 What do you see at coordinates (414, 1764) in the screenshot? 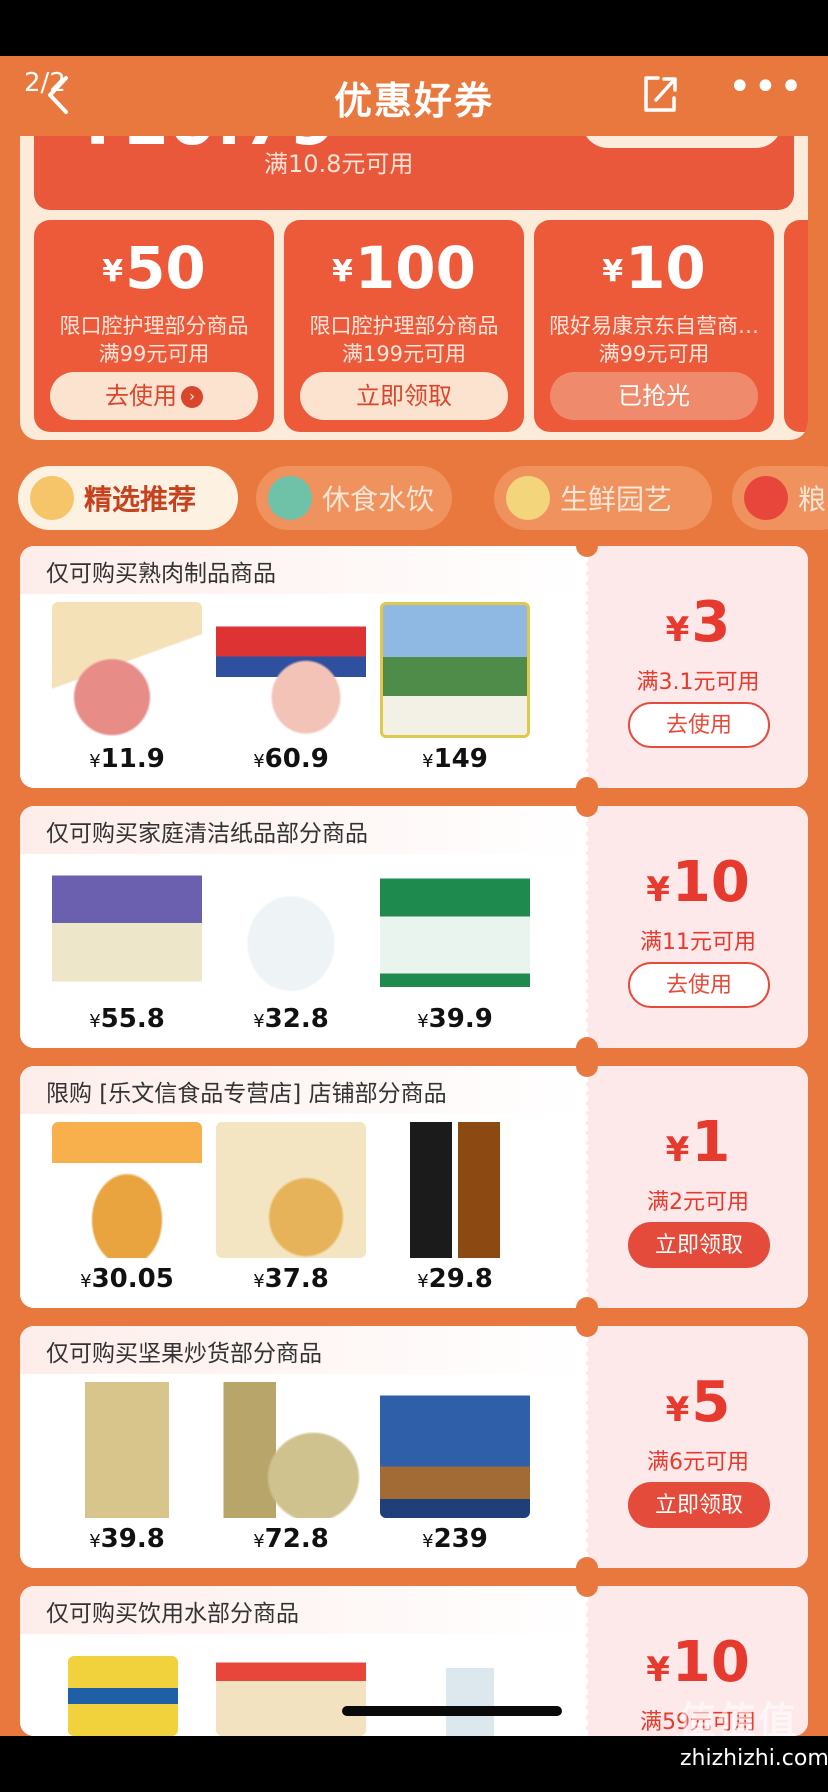
I see `footer-bar: zhizhizhi.com` at bounding box center [414, 1764].